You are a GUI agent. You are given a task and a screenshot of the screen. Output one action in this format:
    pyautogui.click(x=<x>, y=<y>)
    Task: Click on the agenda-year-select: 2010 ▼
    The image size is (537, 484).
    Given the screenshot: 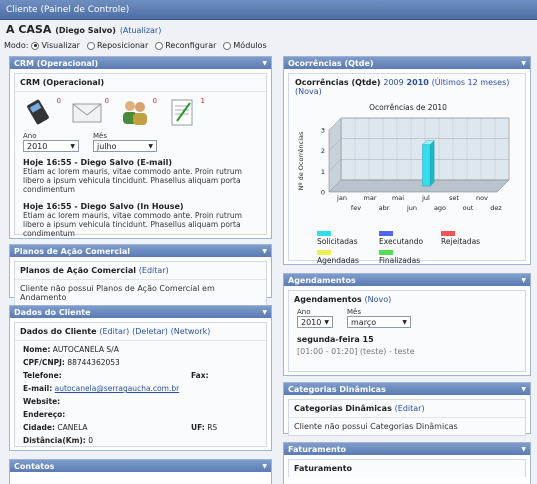 What is the action you would take?
    pyautogui.click(x=315, y=322)
    